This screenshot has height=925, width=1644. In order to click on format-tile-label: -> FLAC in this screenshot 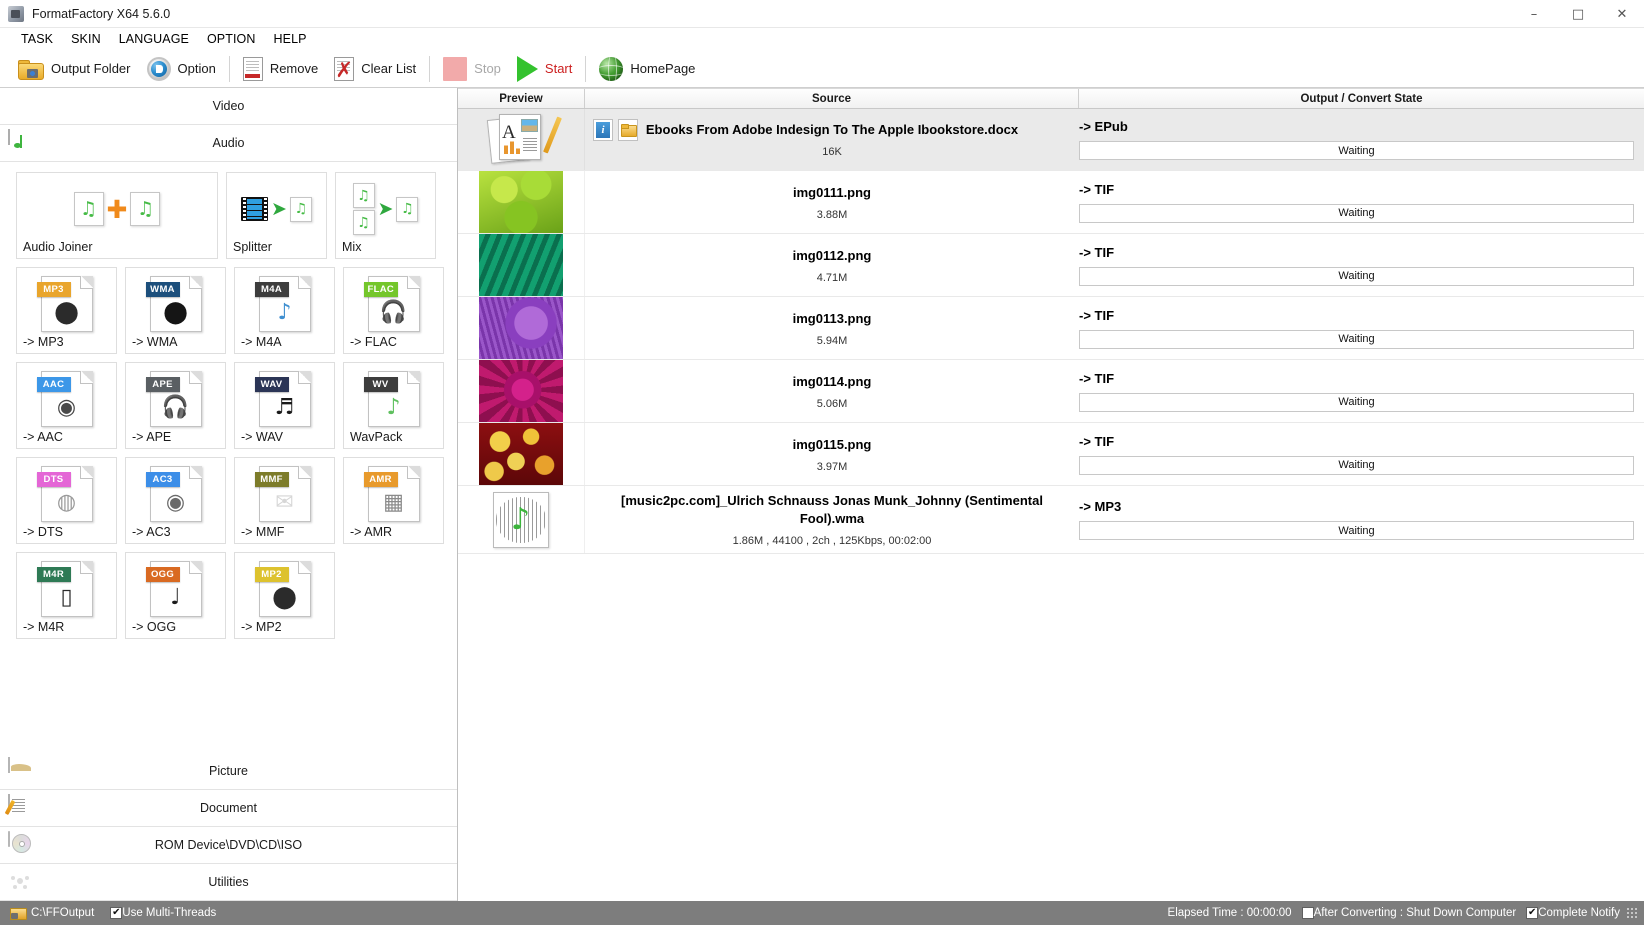, I will do `click(373, 342)`.